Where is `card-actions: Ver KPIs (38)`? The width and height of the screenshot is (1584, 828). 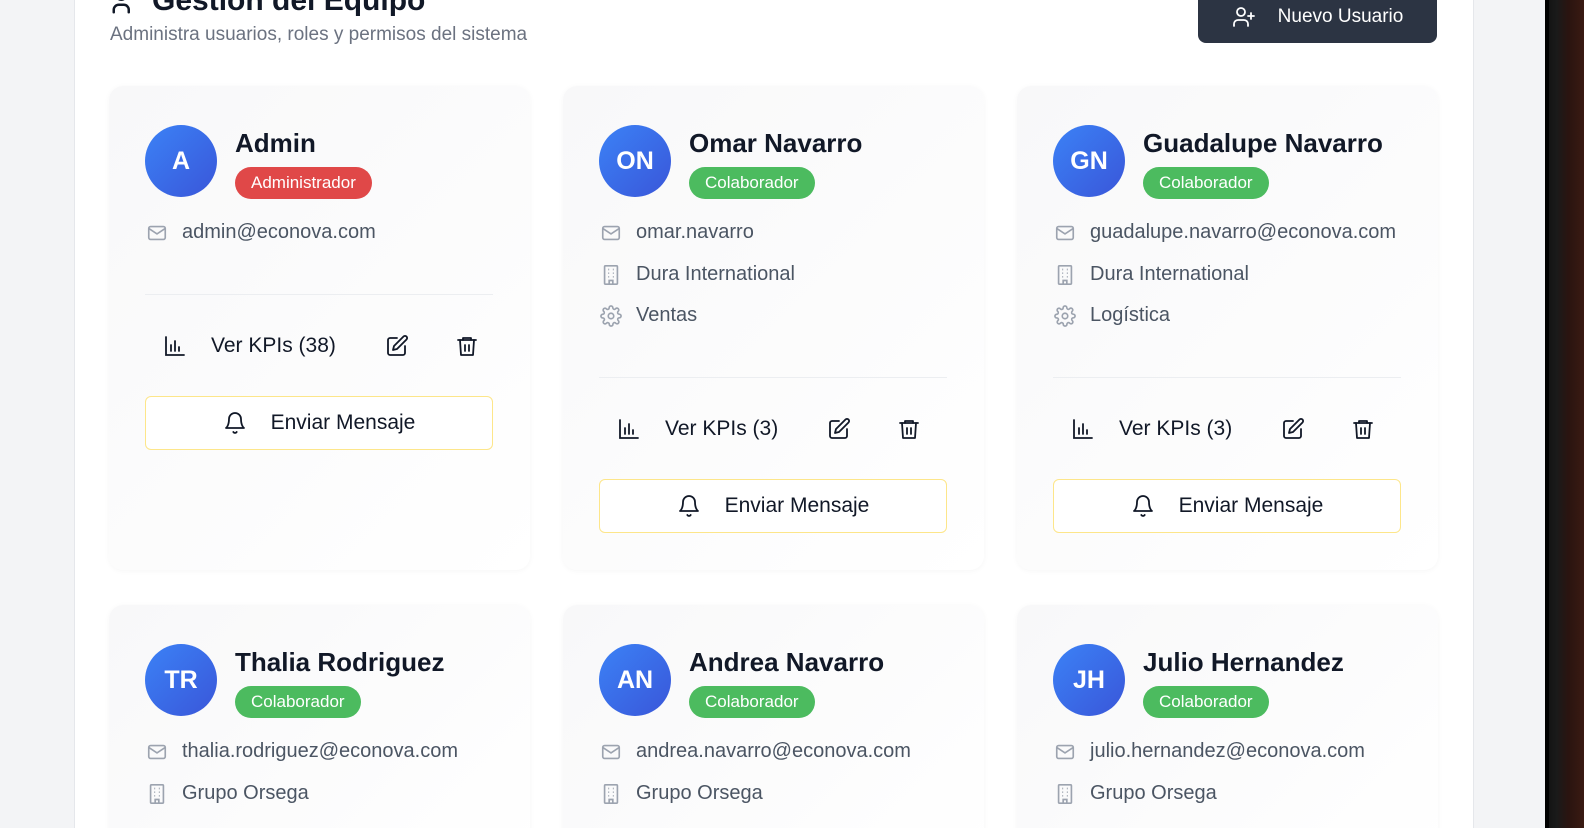 card-actions: Ver KPIs (38) is located at coordinates (322, 346).